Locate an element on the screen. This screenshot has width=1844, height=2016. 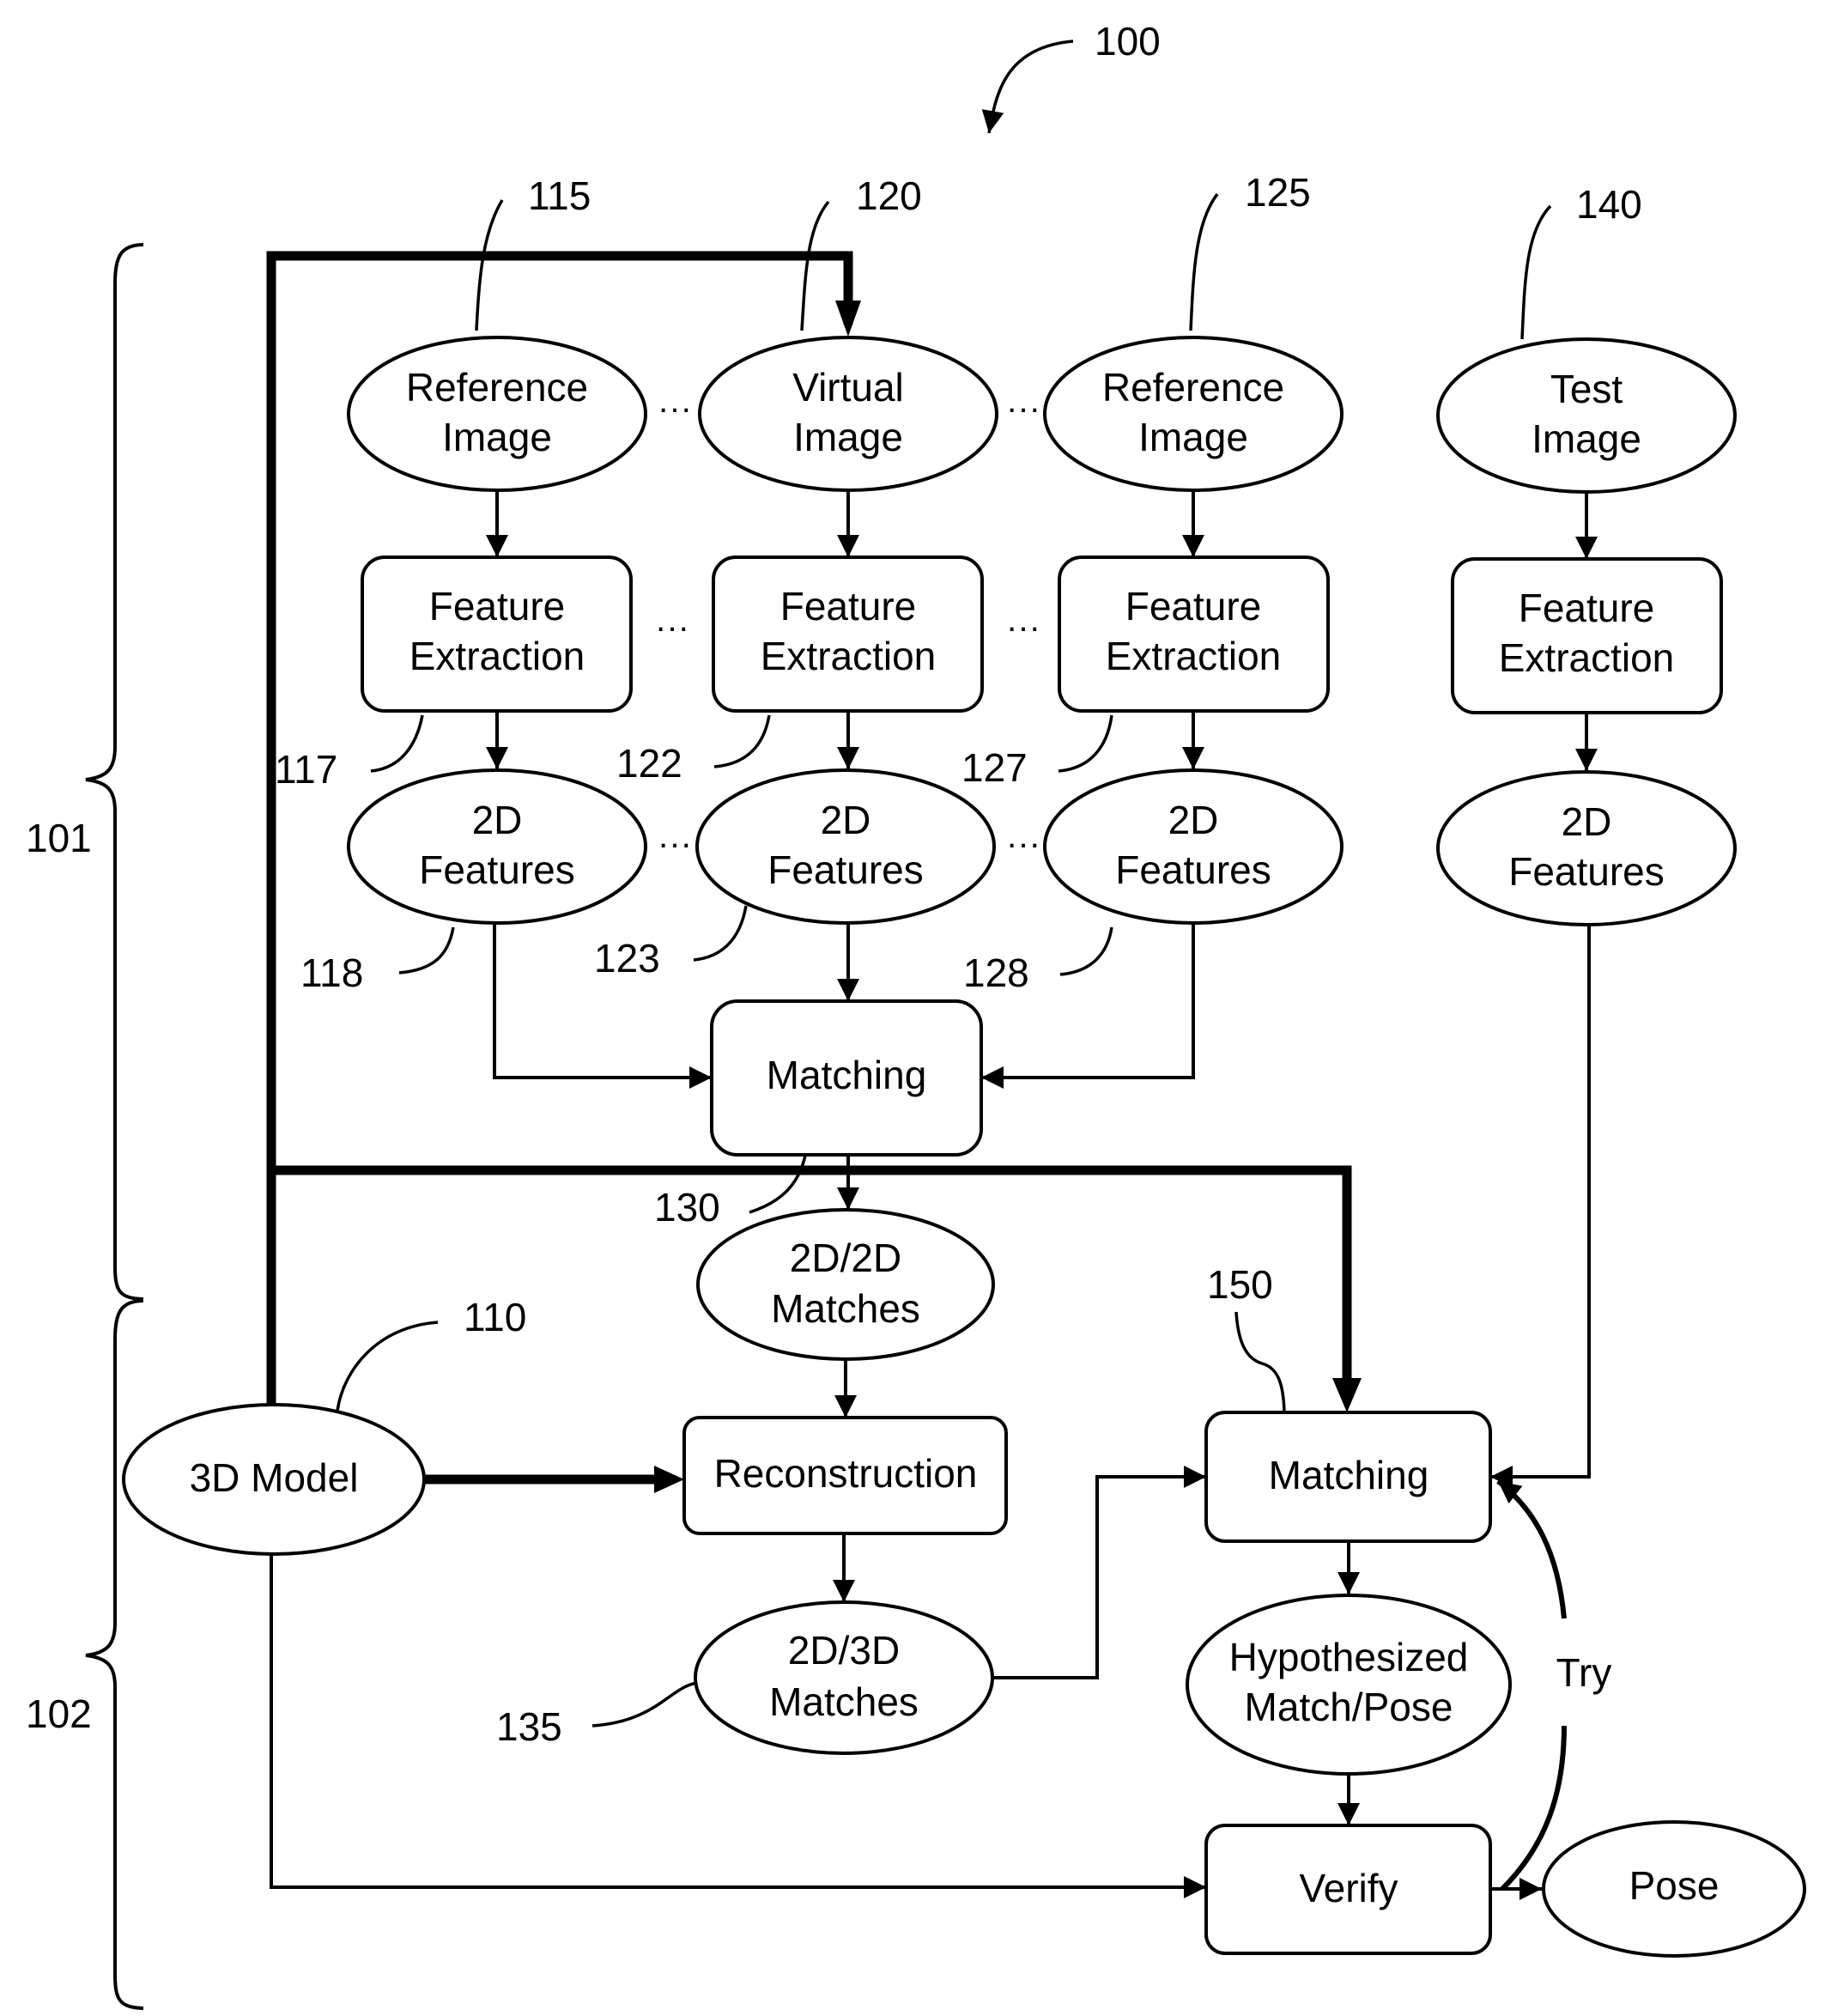
node-label: 2D/2D is located at coordinates (845, 1258).